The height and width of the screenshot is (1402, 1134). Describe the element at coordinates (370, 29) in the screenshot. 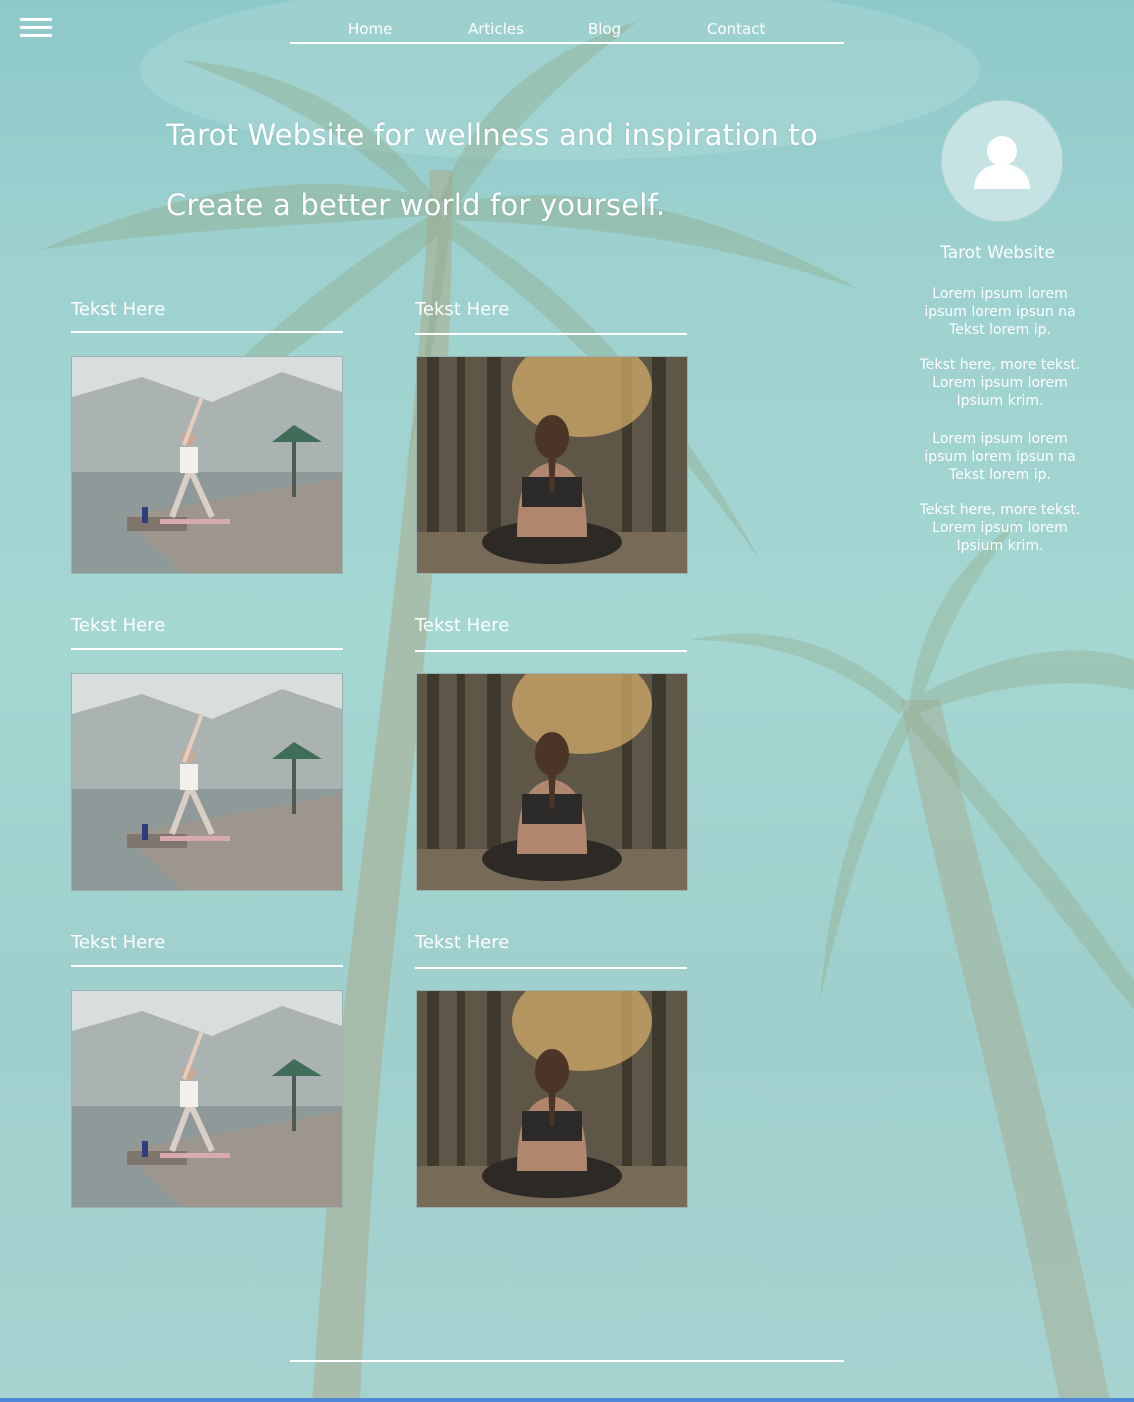

I see `nav-home-link: Home` at that location.